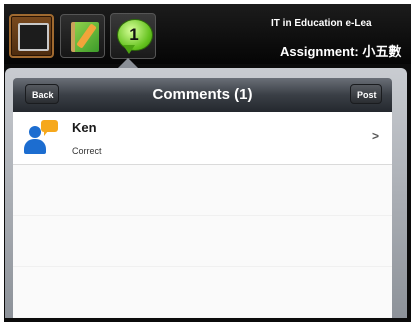  I want to click on chalkboard-icon, so click(31, 36).